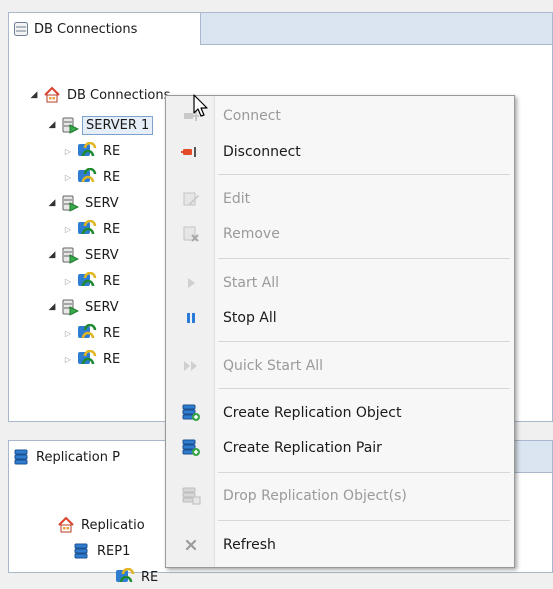  I want to click on db-connections-tab-icon, so click(21, 29).